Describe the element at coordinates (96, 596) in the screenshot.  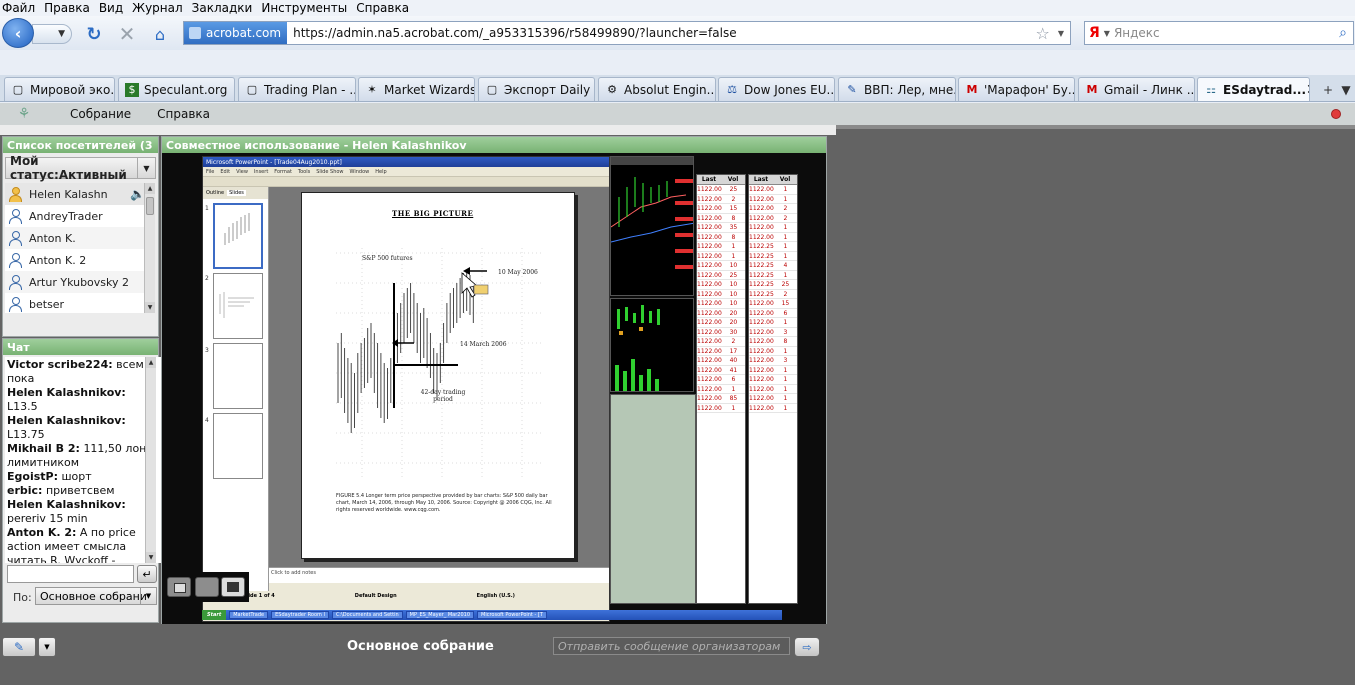
I see `chat-recipient-select: Основное собрани ▼` at that location.